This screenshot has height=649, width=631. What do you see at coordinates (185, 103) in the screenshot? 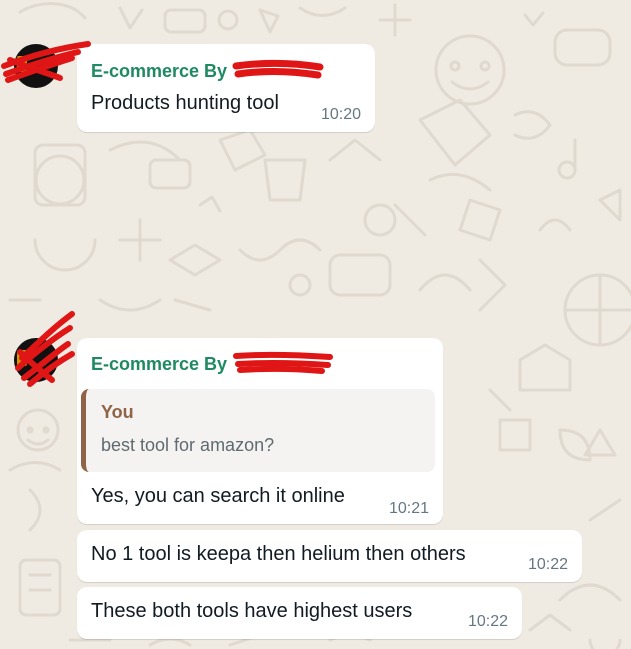
I see `message-text: Products hunting tool` at bounding box center [185, 103].